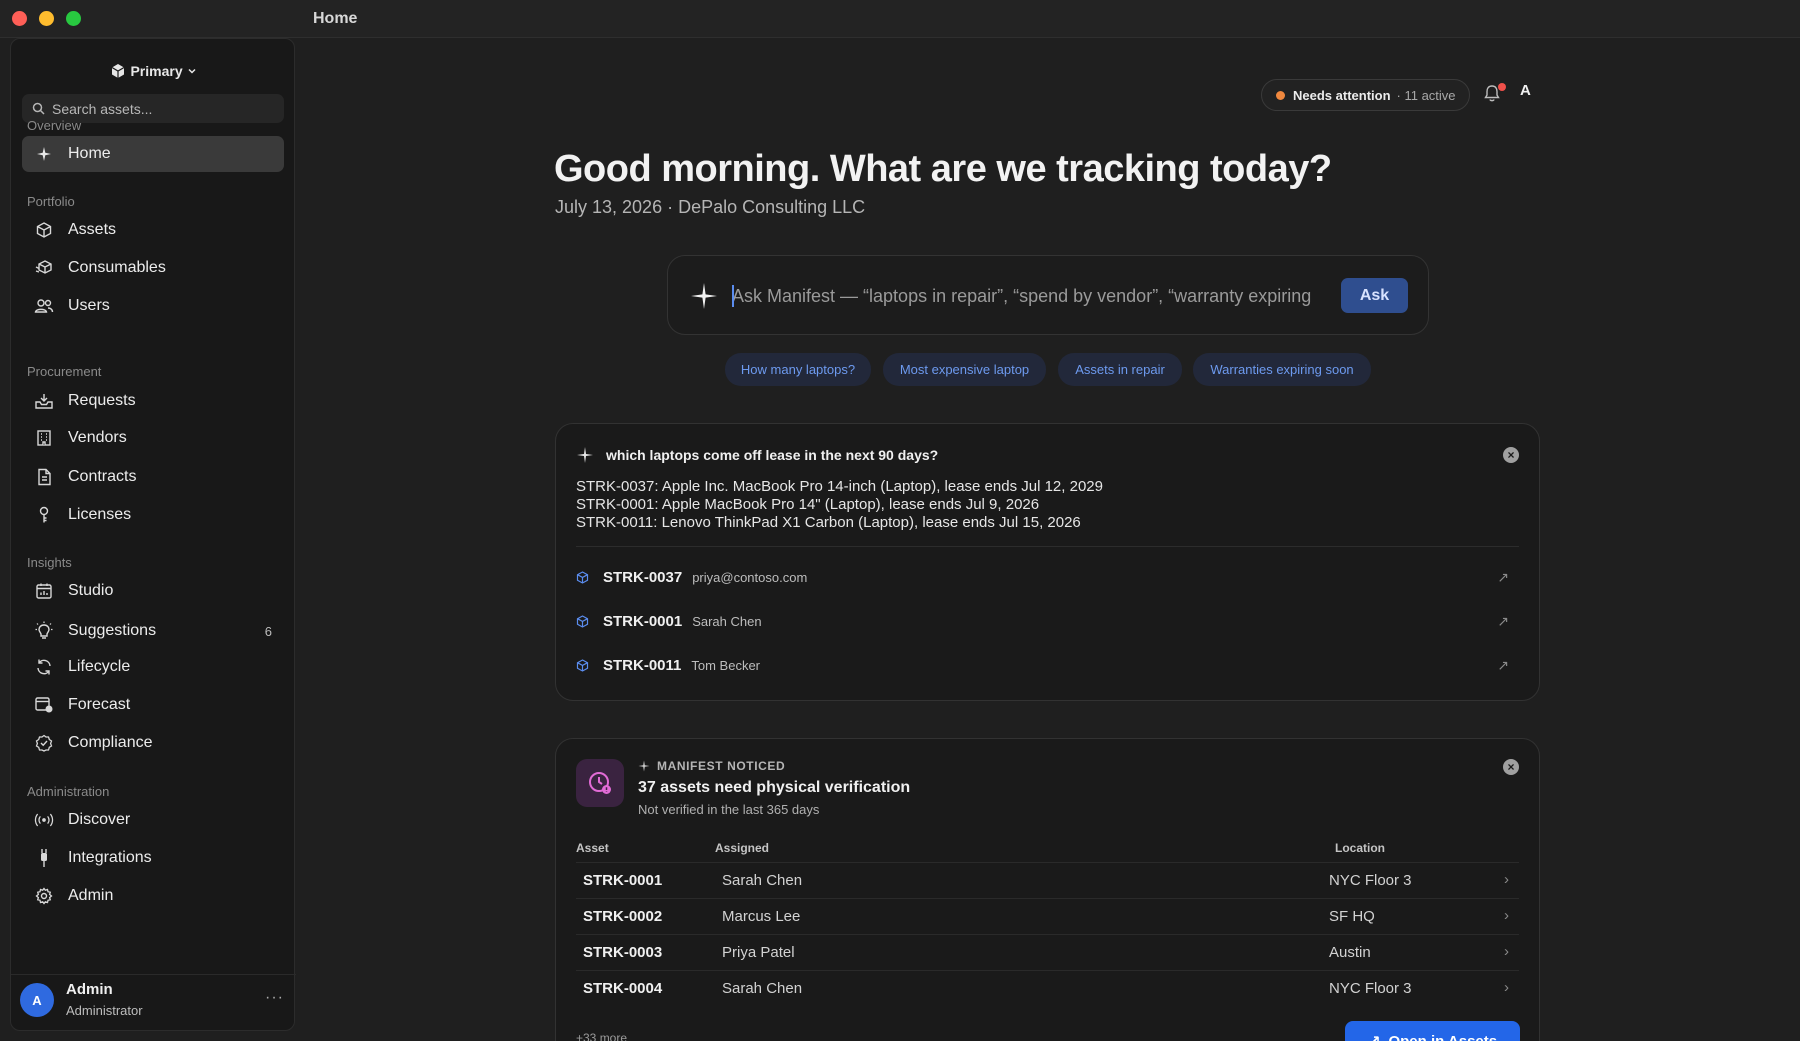 The height and width of the screenshot is (1041, 1800). What do you see at coordinates (798, 369) in the screenshot?
I see `suggestion-chip: How many laptops?` at bounding box center [798, 369].